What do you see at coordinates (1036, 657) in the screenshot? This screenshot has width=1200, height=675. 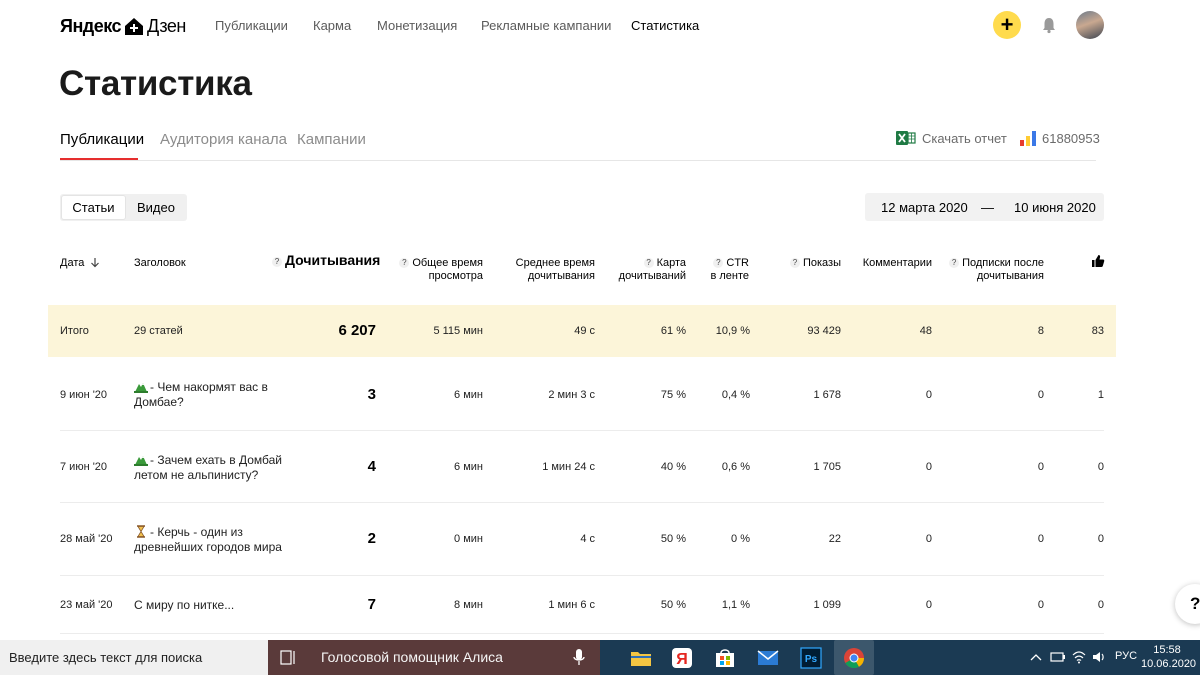 I see `chevron-up-icon` at bounding box center [1036, 657].